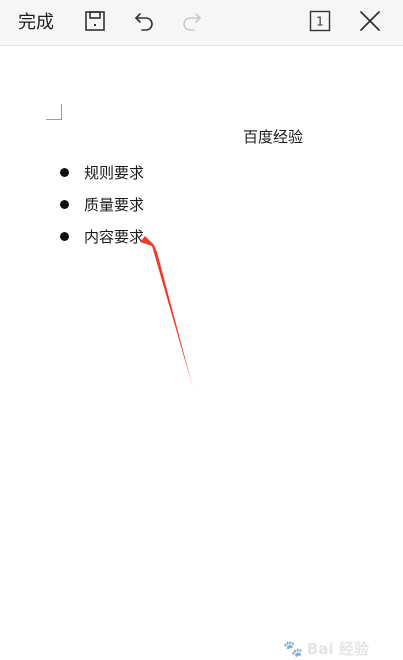 The image size is (403, 660). I want to click on red-arrow-annotation, so click(166, 312).